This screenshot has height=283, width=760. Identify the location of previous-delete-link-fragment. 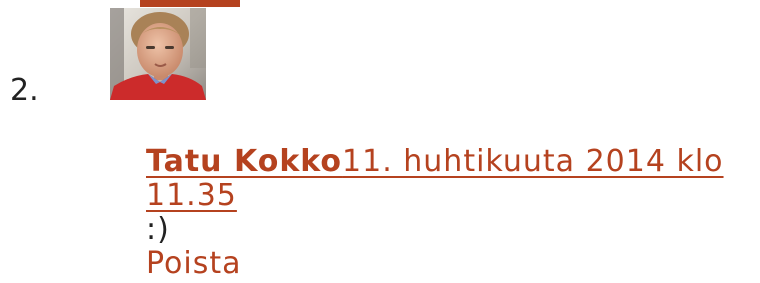
(190, 3).